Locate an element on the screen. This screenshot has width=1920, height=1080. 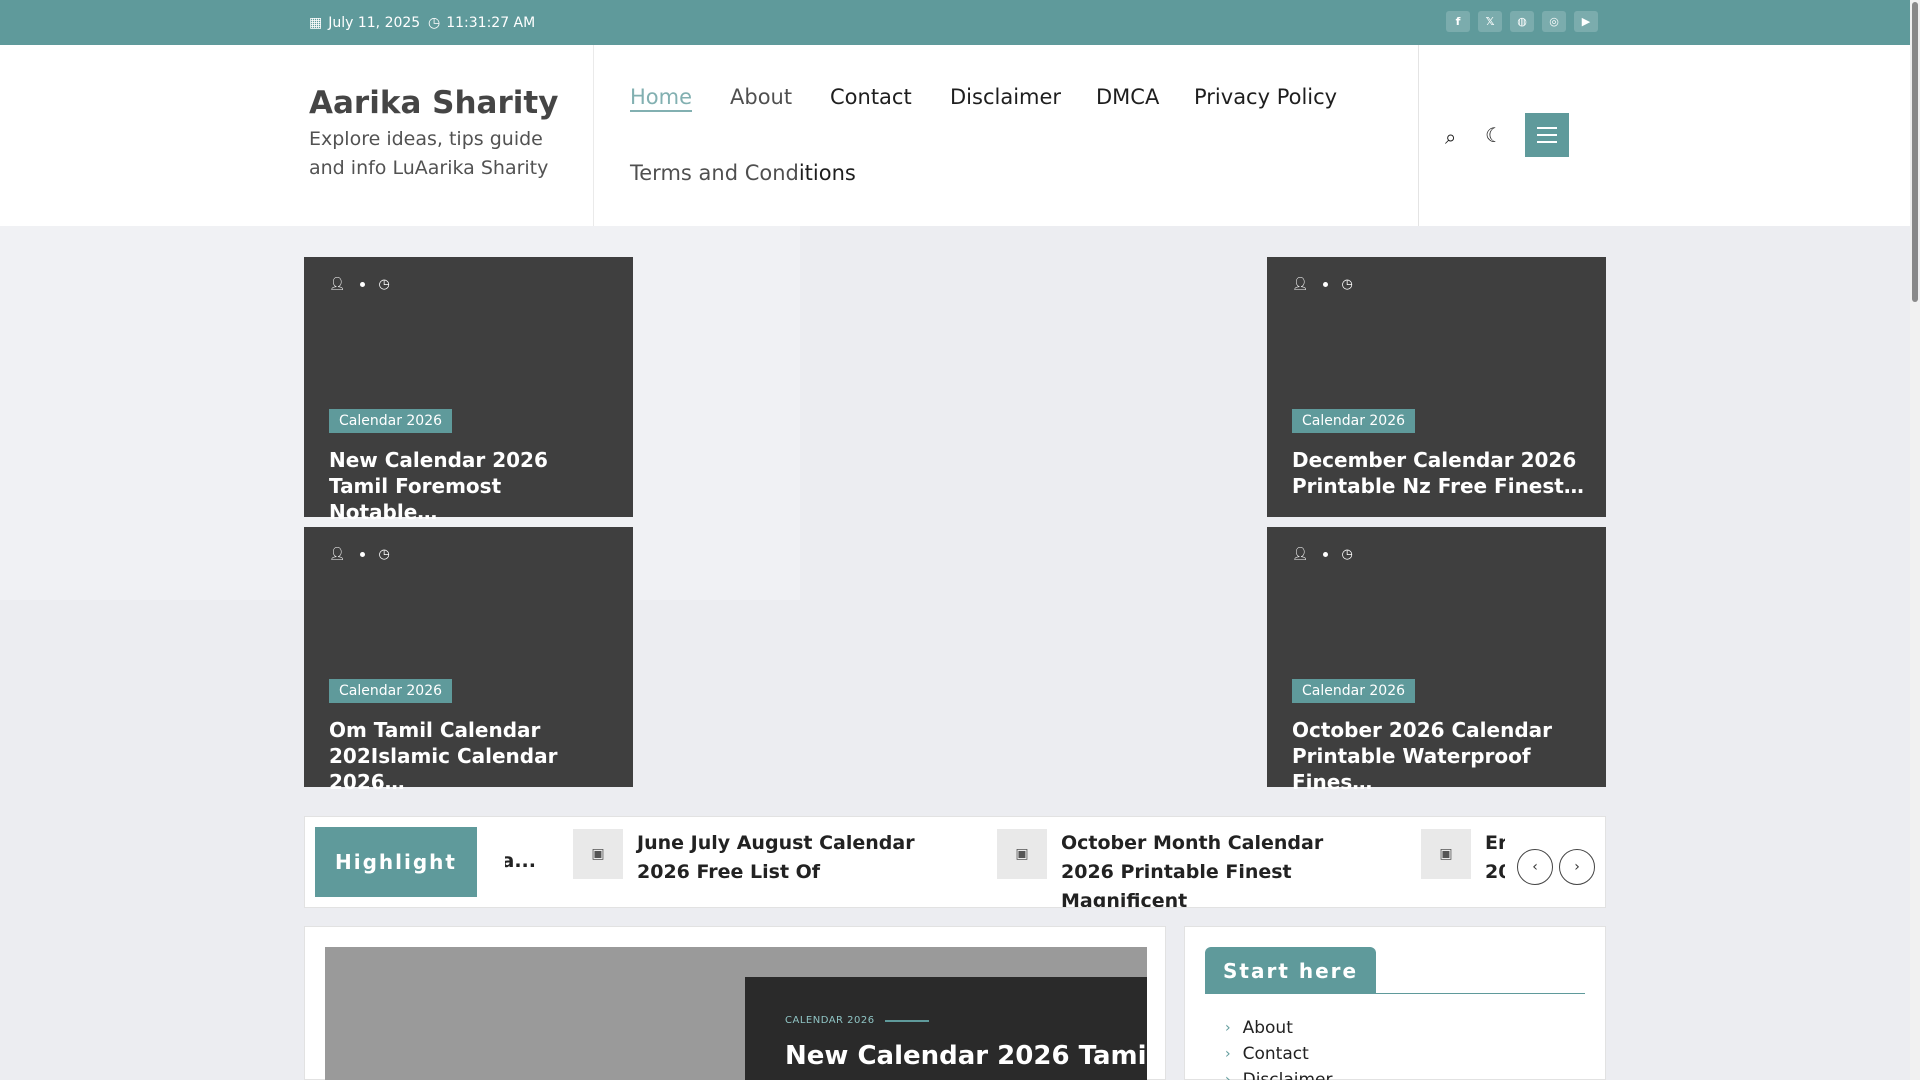
widget-title: Start here is located at coordinates (1291, 970).